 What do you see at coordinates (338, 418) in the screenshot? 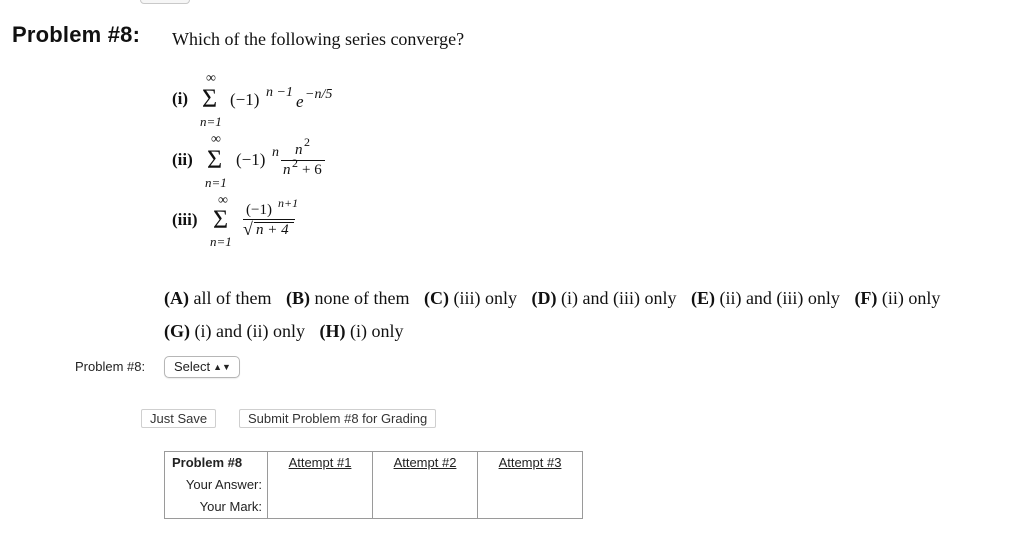
I see `submit-button: Submit Problem #8 for Grading` at bounding box center [338, 418].